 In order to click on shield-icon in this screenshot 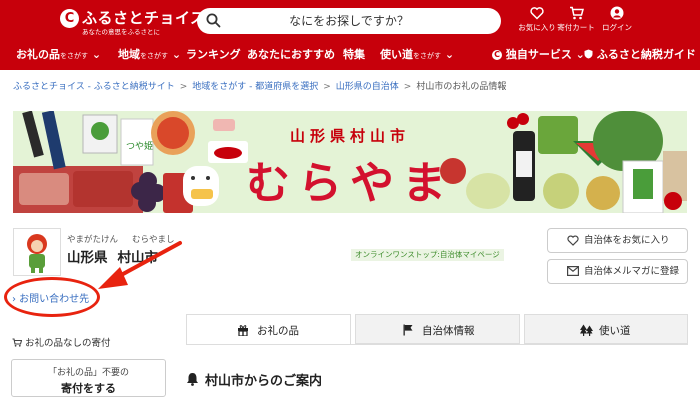, I will do `click(588, 54)`.